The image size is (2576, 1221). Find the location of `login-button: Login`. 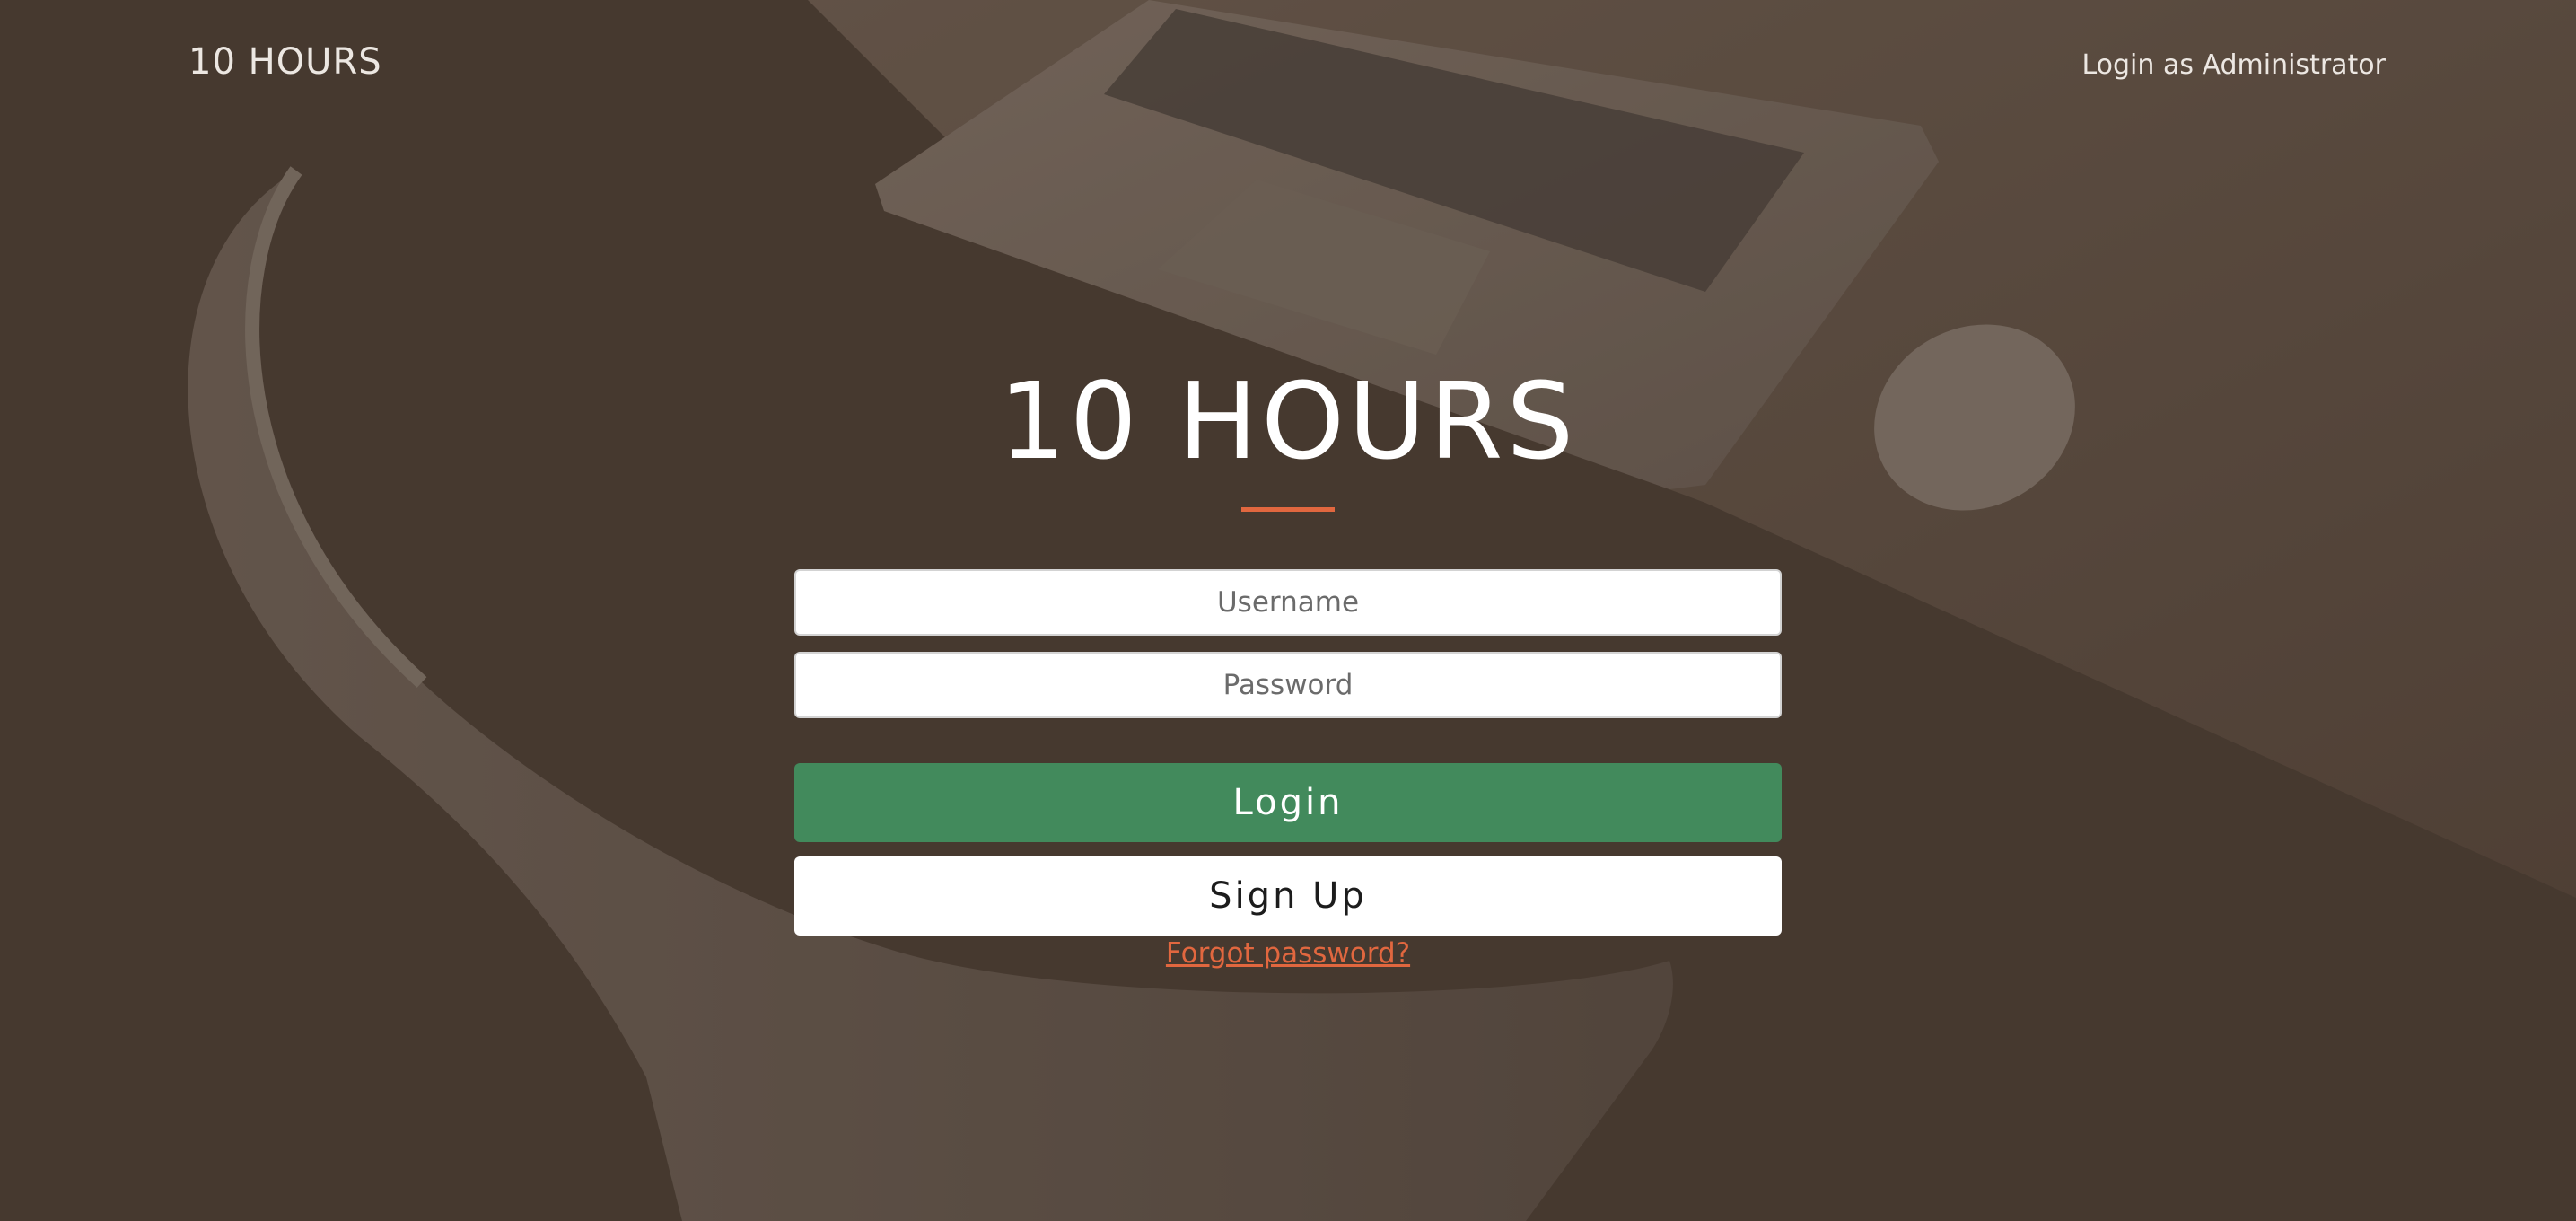

login-button: Login is located at coordinates (1288, 803).